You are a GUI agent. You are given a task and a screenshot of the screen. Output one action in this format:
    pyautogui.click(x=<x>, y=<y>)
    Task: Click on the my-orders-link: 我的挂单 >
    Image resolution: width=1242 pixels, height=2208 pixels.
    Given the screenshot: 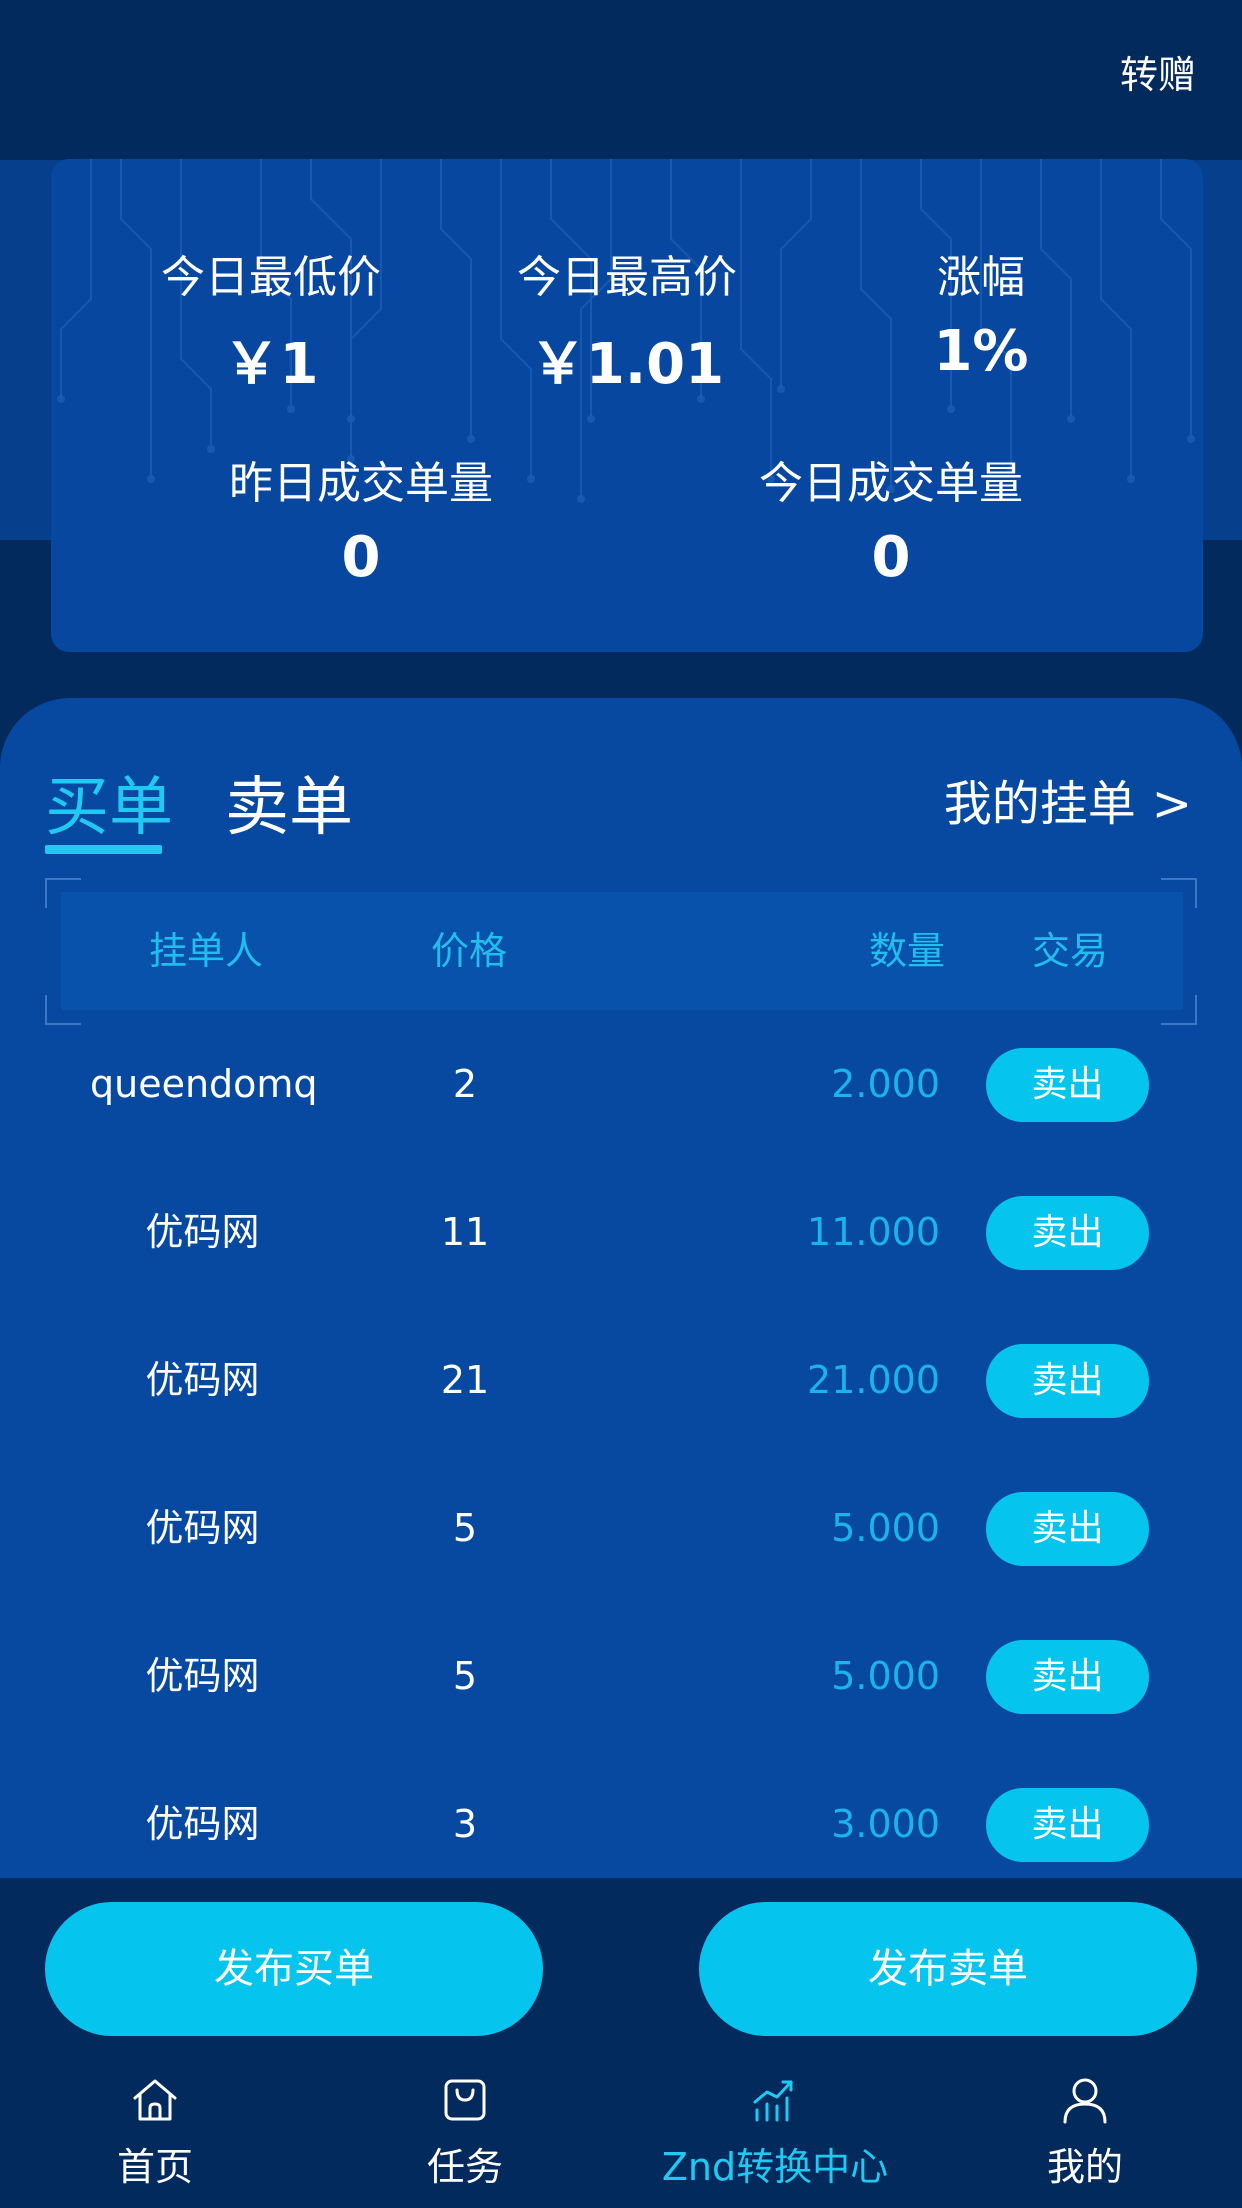 What is the action you would take?
    pyautogui.click(x=1068, y=799)
    